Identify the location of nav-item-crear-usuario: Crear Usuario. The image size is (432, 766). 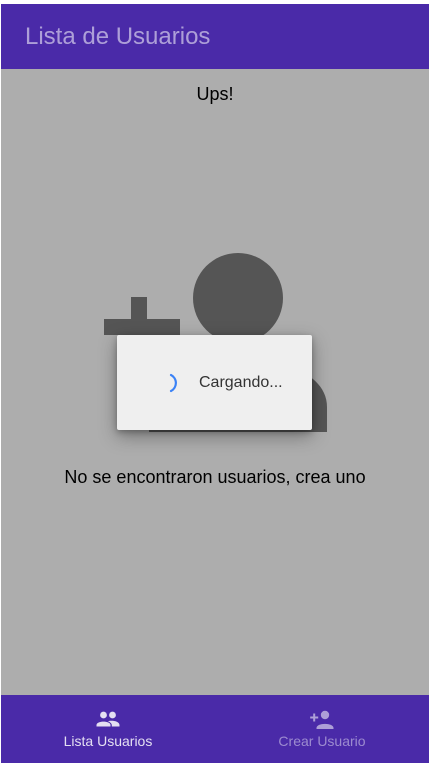
(322, 729).